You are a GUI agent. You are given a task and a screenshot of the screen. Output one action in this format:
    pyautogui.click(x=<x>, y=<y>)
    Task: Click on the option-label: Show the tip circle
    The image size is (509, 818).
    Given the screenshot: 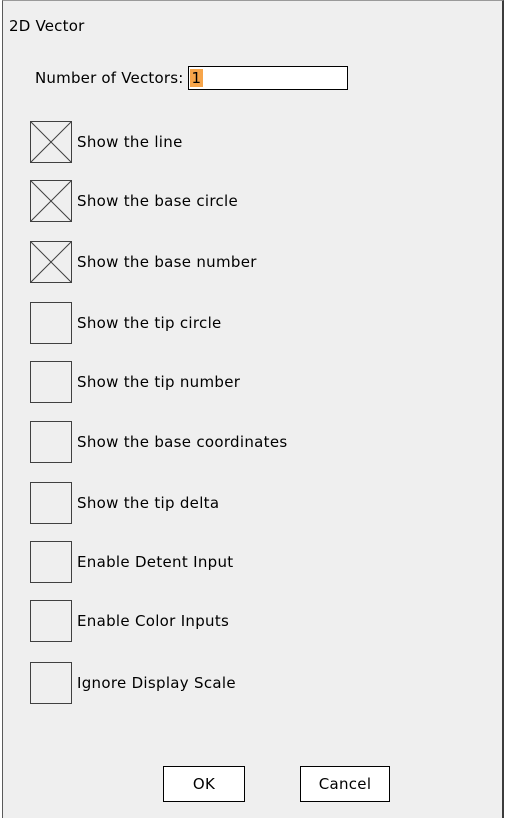 What is the action you would take?
    pyautogui.click(x=149, y=323)
    